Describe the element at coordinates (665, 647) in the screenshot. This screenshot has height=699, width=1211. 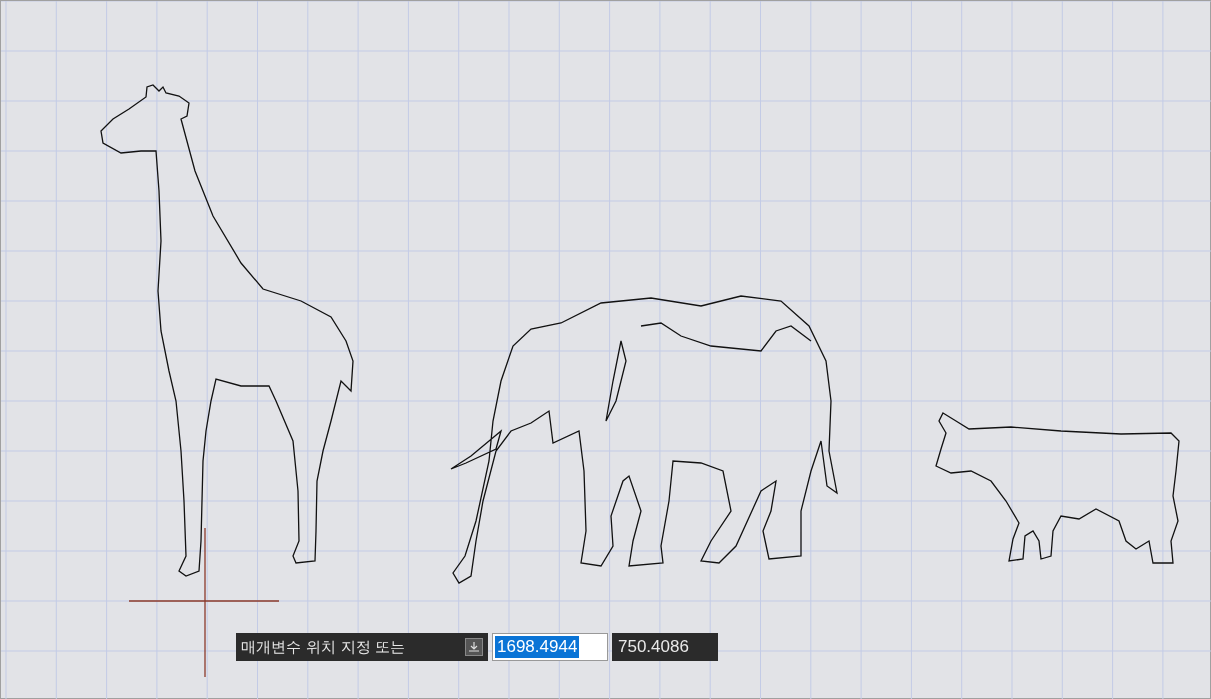
I see `coordinate-field: 750.4086` at that location.